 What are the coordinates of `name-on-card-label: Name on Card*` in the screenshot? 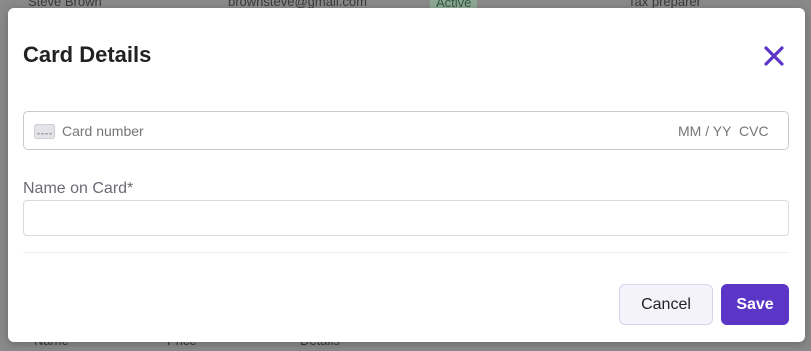 It's located at (78, 188).